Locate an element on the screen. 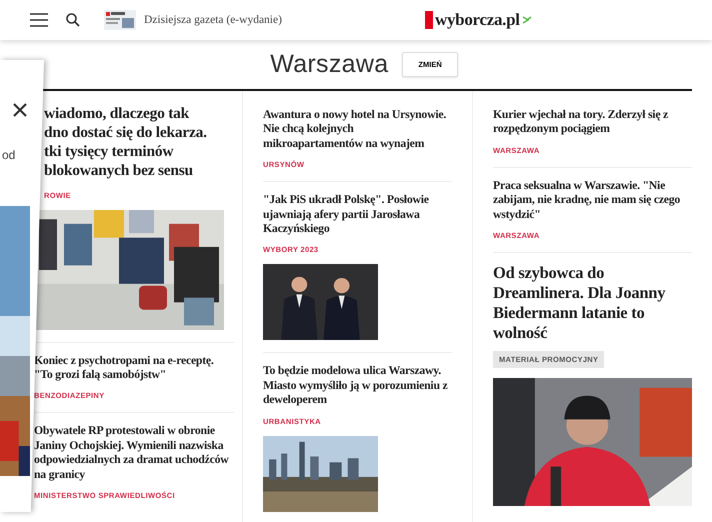  search-icon is located at coordinates (73, 20).